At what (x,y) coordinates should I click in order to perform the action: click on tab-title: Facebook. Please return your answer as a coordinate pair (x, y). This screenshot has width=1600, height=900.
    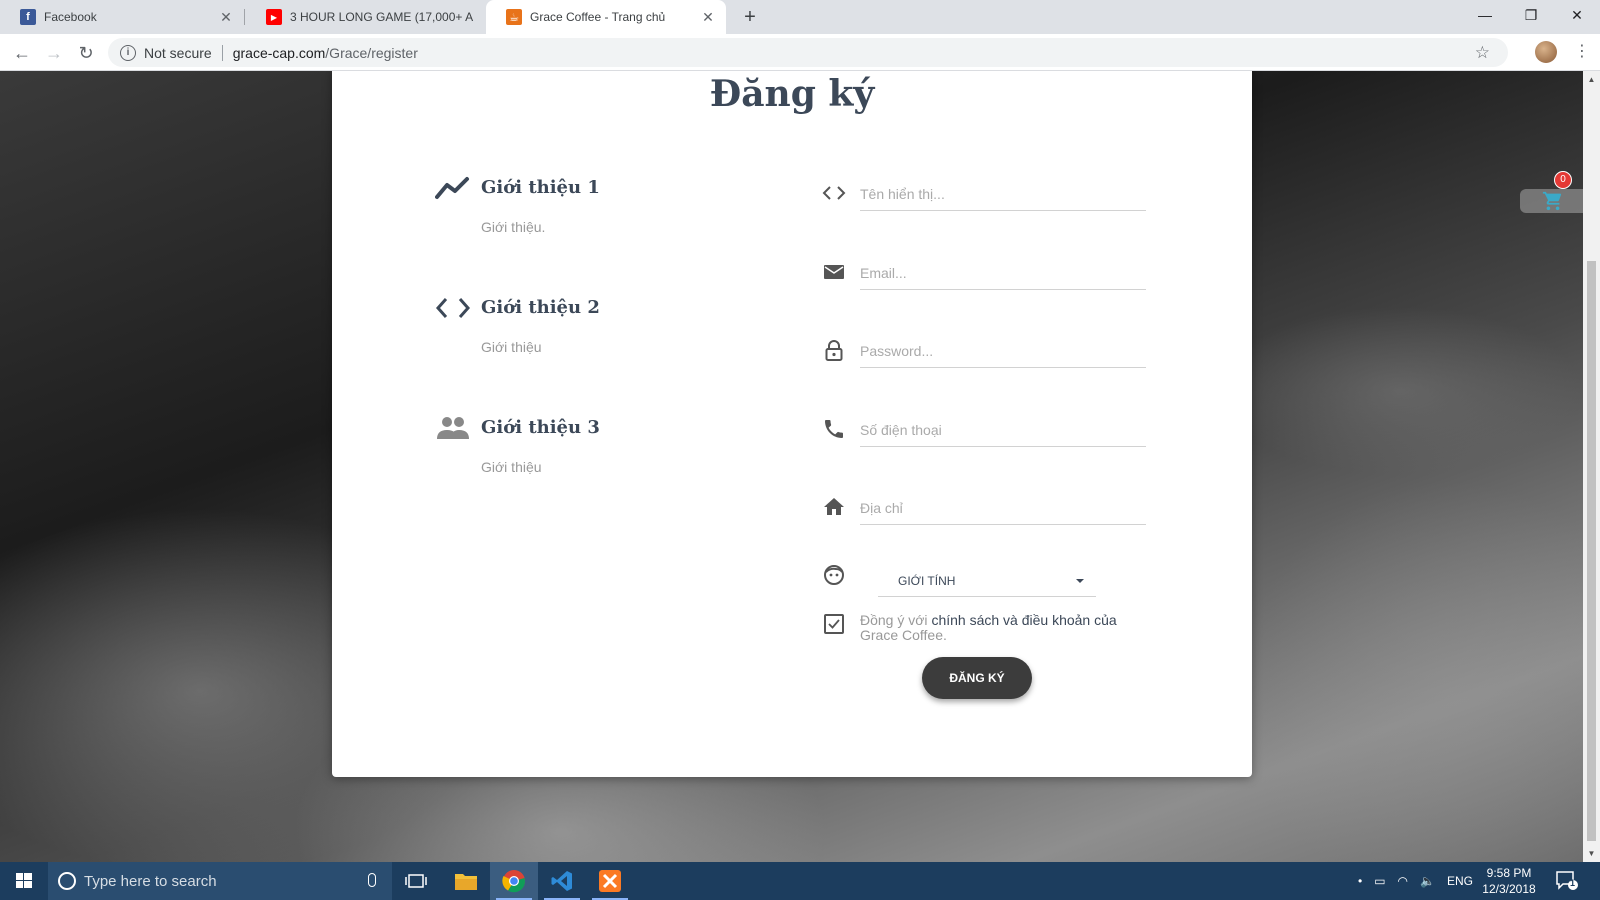
    Looking at the image, I should click on (70, 17).